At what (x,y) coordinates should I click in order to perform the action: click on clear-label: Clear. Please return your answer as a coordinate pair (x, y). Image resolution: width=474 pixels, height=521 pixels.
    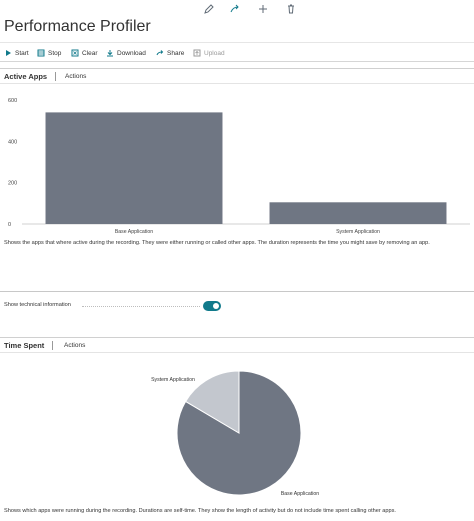
    Looking at the image, I should click on (90, 53).